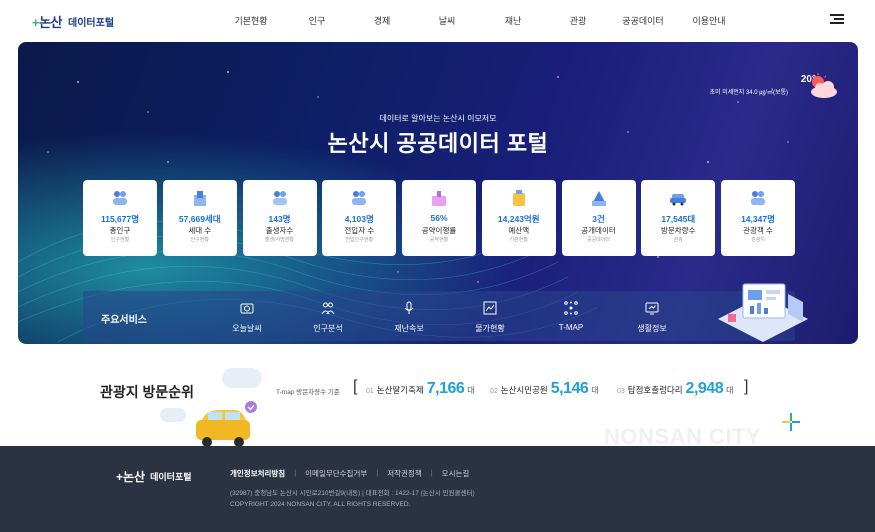 The height and width of the screenshot is (532, 875). Describe the element at coordinates (519, 230) in the screenshot. I see `card-label: 예산액` at that location.